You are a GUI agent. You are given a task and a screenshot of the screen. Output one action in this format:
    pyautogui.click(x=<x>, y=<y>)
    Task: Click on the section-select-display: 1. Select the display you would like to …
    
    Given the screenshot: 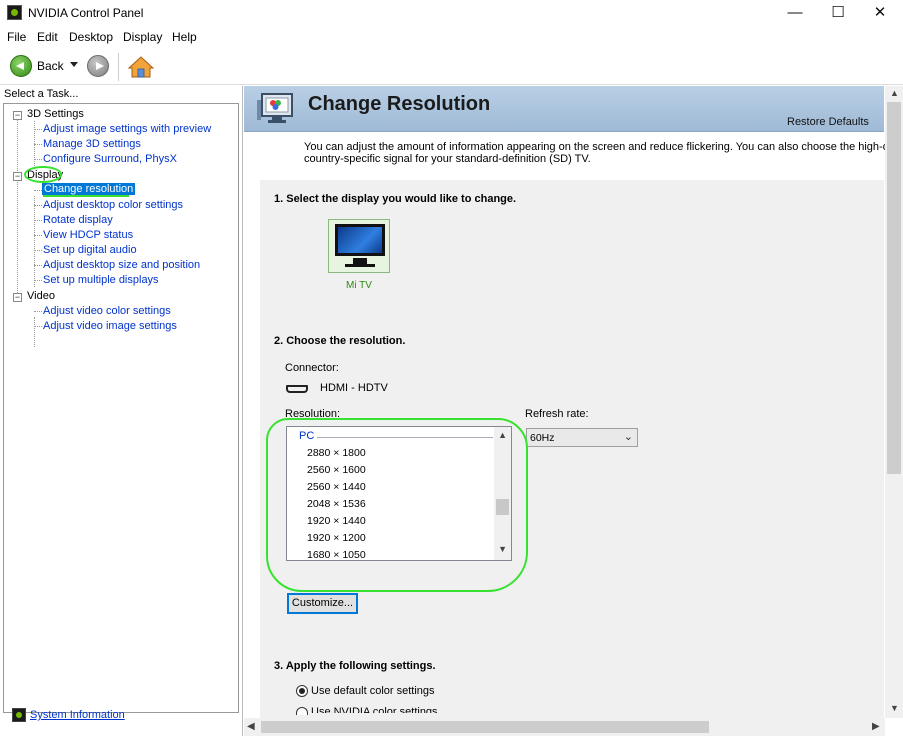 What is the action you would take?
    pyautogui.click(x=395, y=199)
    